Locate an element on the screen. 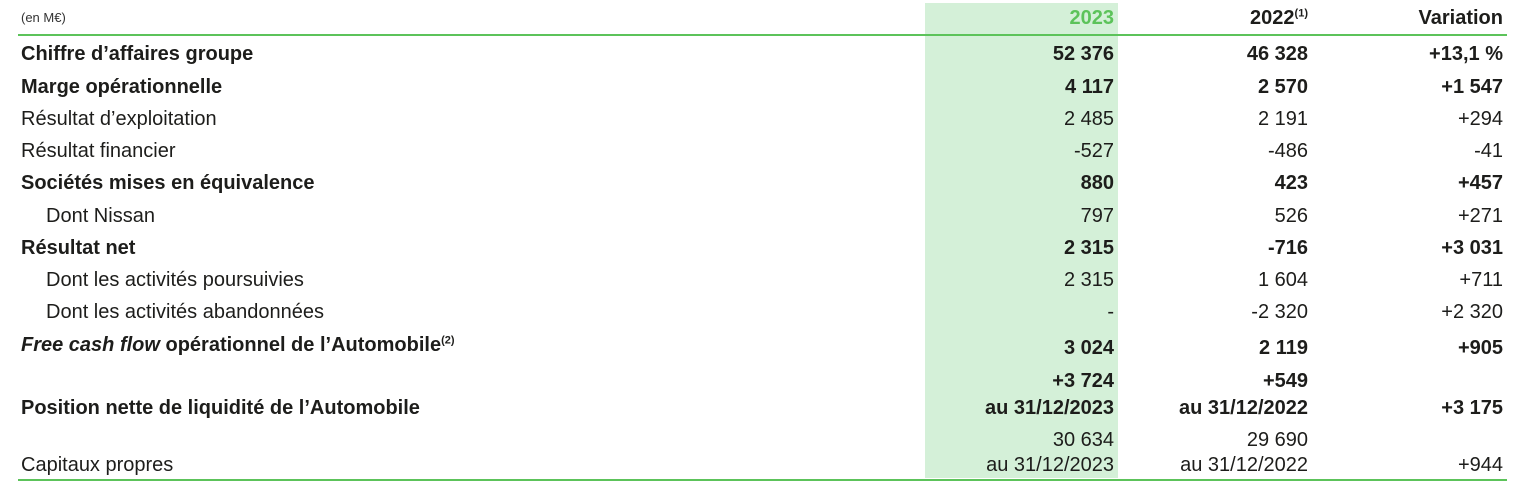 The image size is (1527, 483). row-label: Dont les activités abandonnées is located at coordinates (185, 312).